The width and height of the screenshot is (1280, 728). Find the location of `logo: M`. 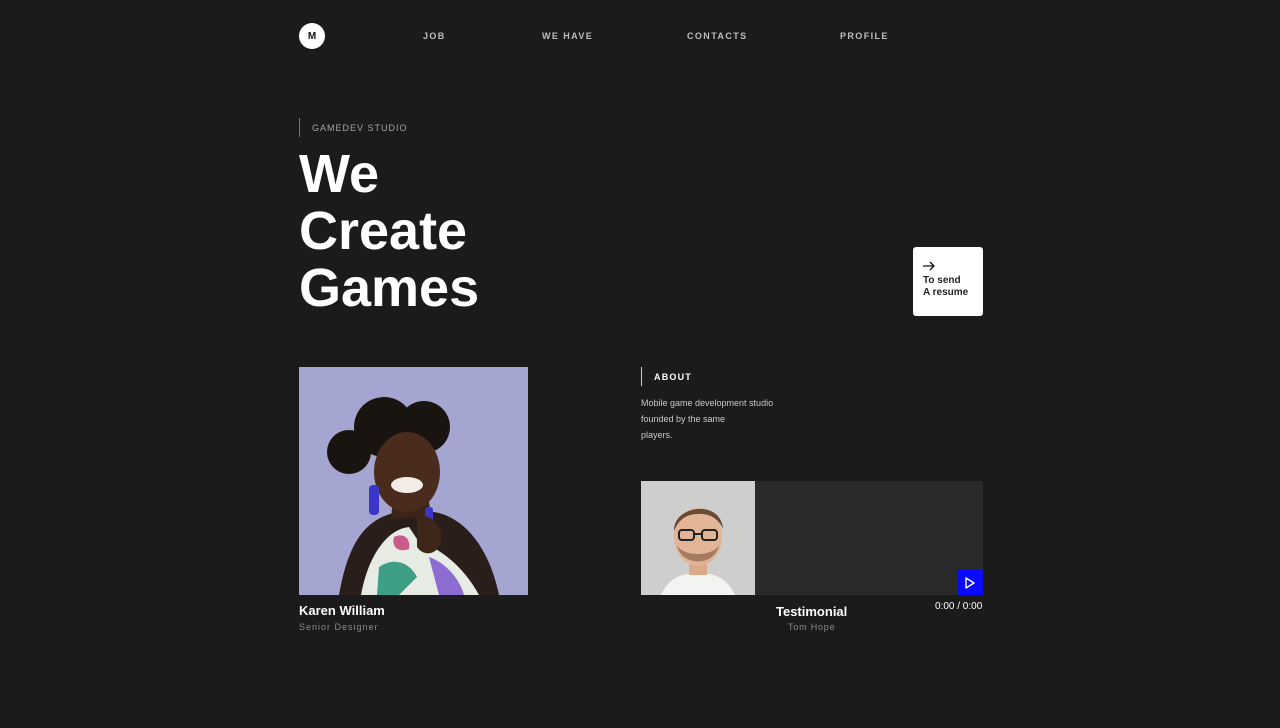

logo: M is located at coordinates (312, 36).